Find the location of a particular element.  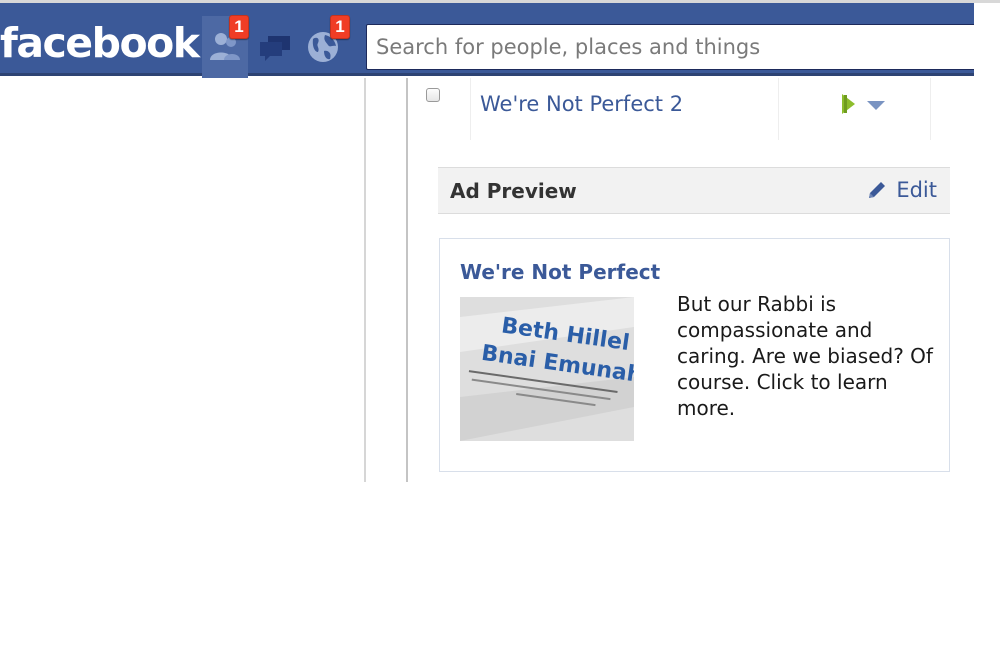

messages-jewel is located at coordinates (275, 47).